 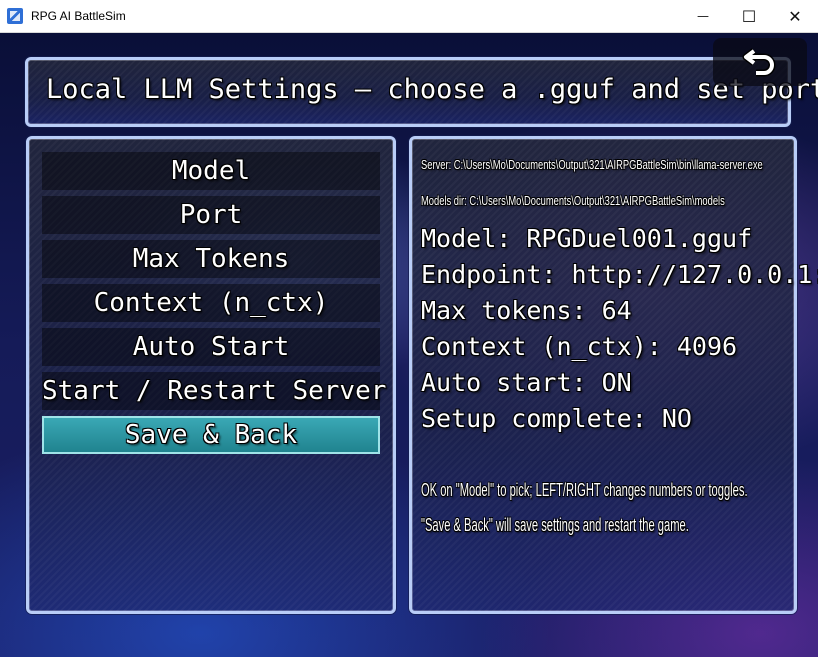 I want to click on minimize-icon: —, so click(x=703, y=16).